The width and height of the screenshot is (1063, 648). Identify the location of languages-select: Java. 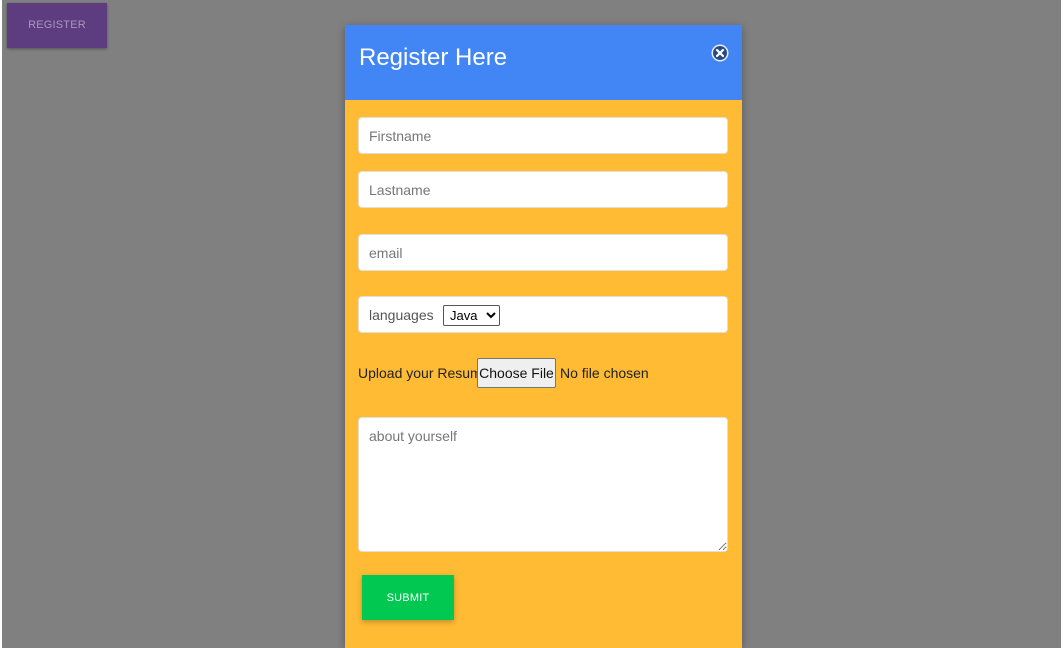
(471, 315).